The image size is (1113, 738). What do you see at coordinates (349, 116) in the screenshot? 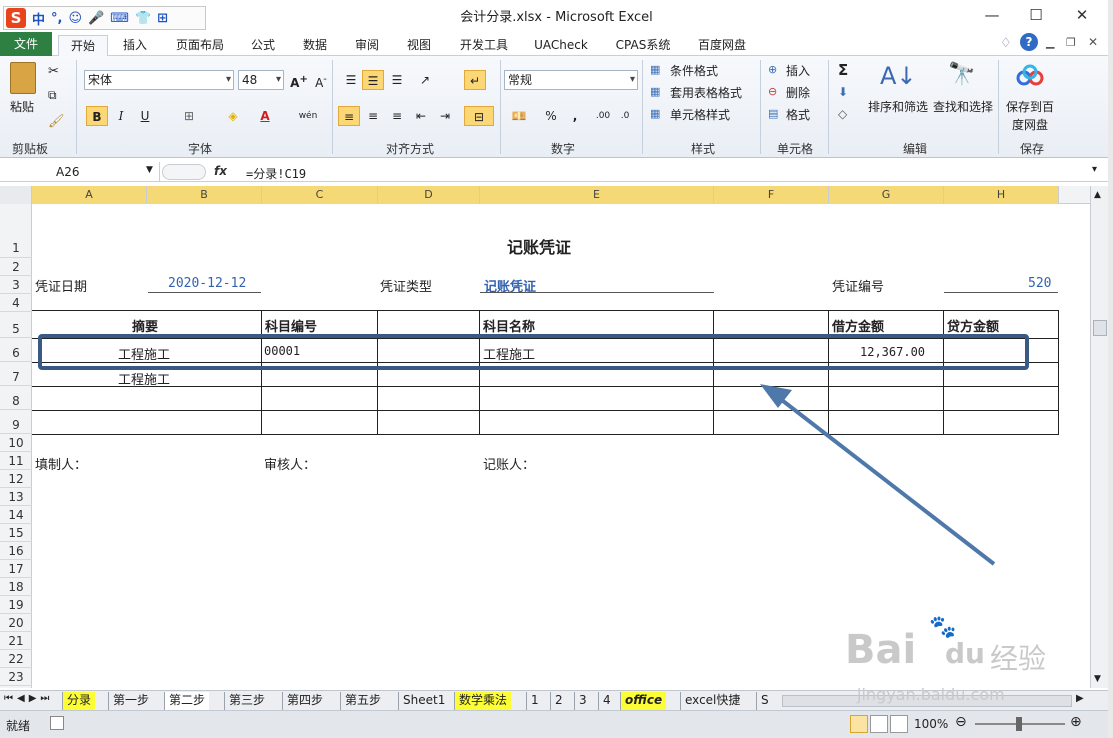
I see `align-left-icon: ≡` at bounding box center [349, 116].